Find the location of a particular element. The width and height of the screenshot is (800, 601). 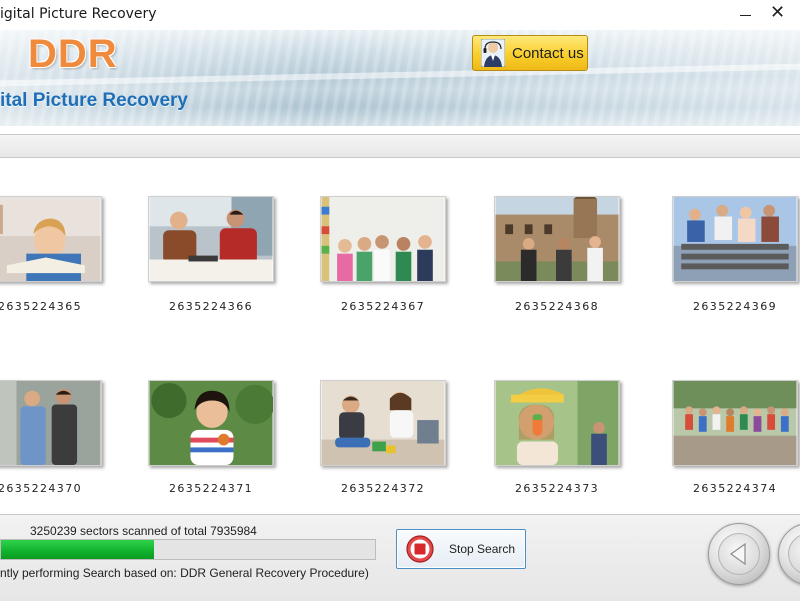

photo-caption: 2635224373 is located at coordinates (557, 488).